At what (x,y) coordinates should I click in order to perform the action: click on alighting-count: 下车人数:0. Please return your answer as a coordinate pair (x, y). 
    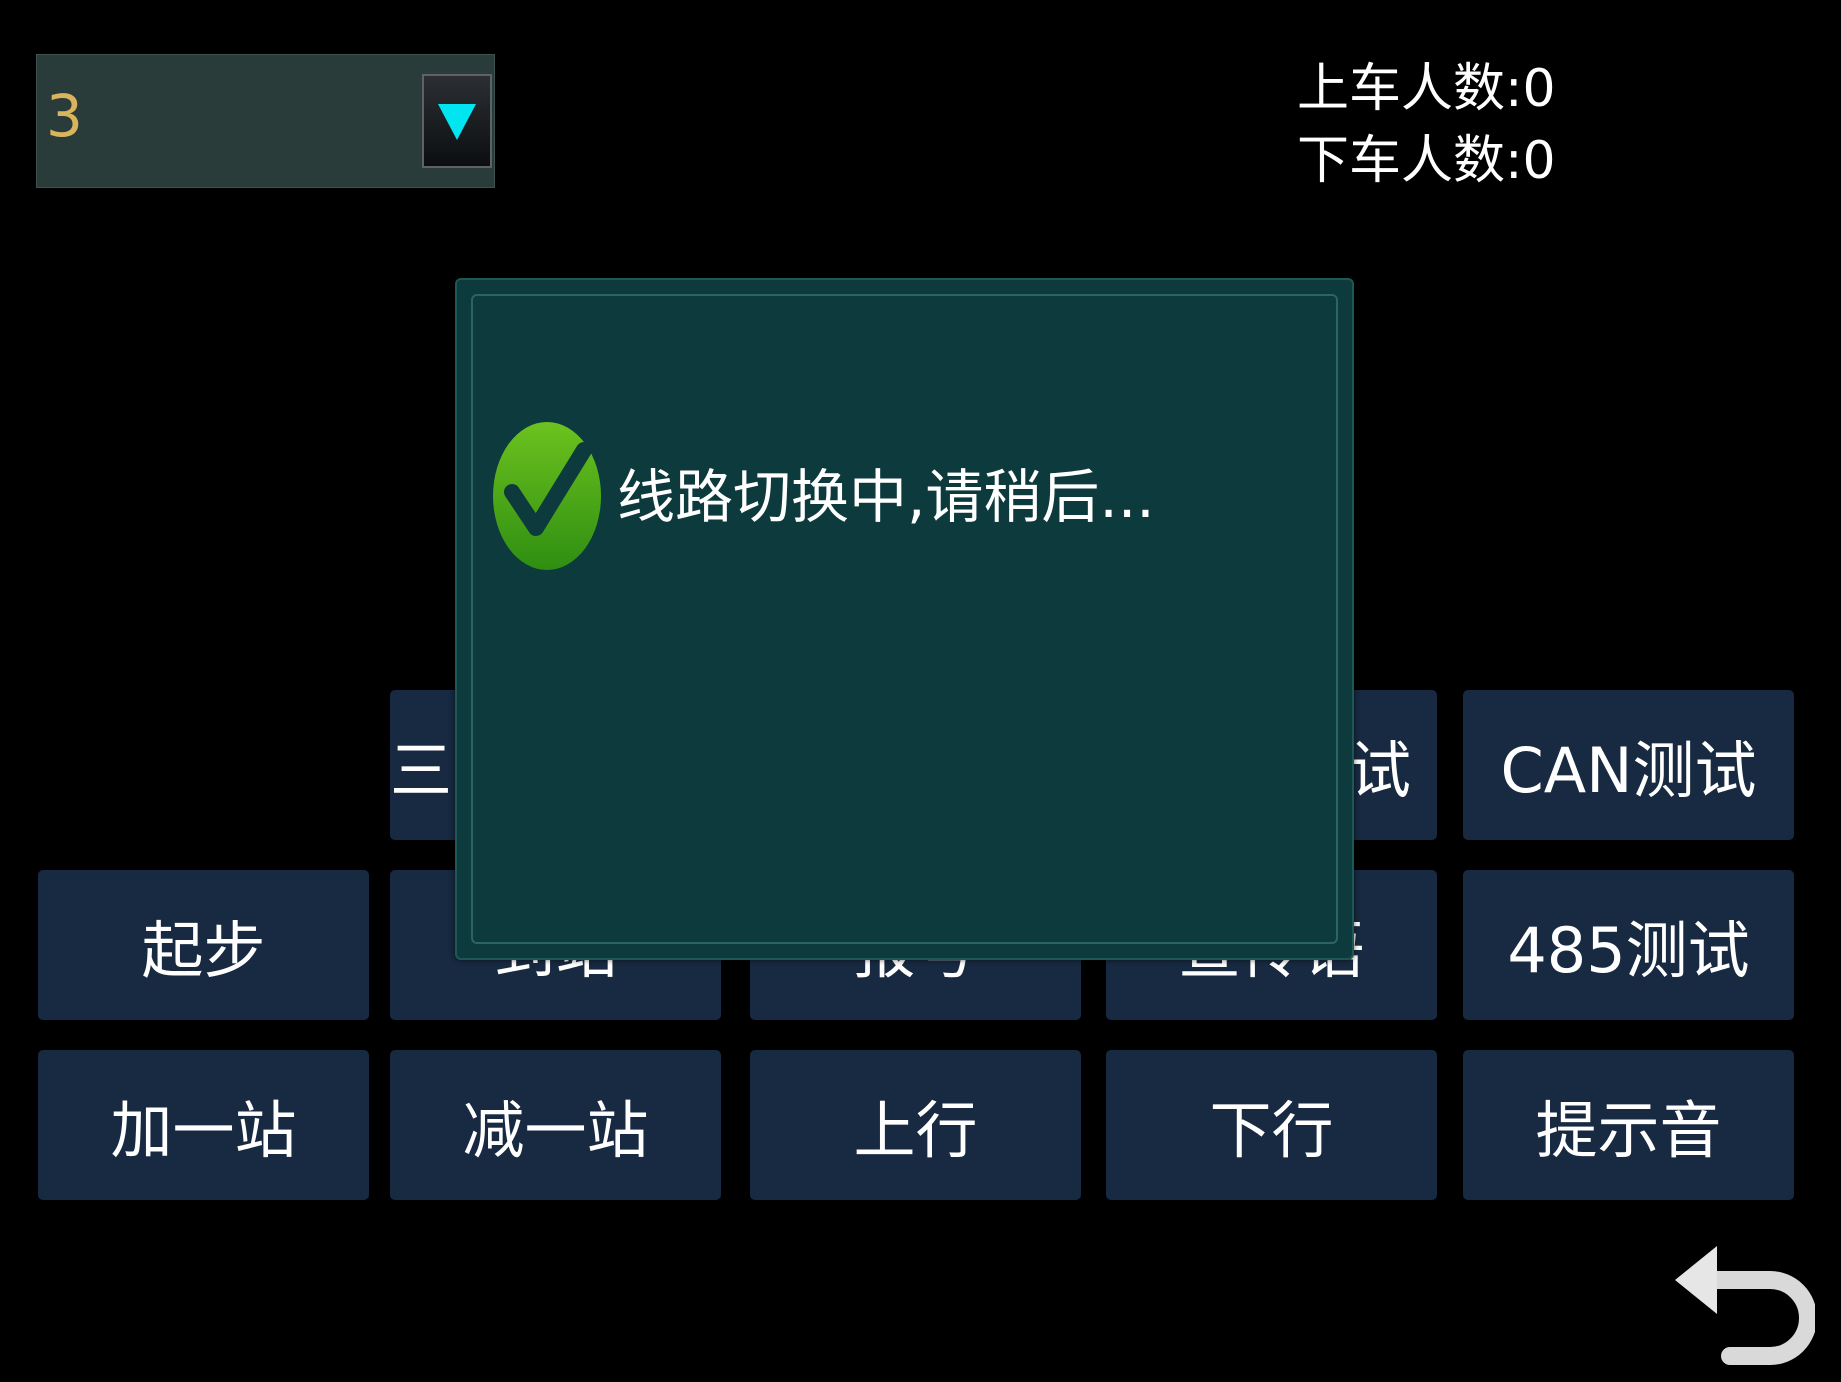
    Looking at the image, I should click on (1426, 161).